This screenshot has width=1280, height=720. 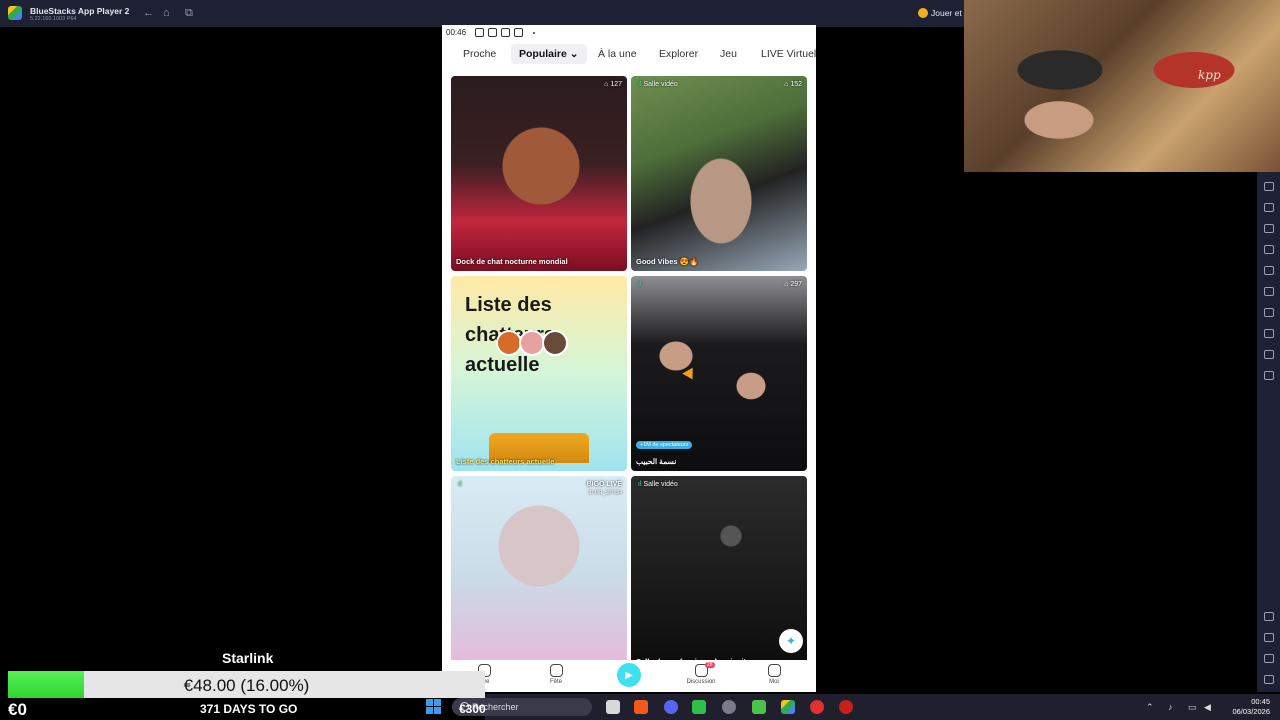 I want to click on goal-progress-text: €48.00 (16.00%), so click(x=246, y=685).